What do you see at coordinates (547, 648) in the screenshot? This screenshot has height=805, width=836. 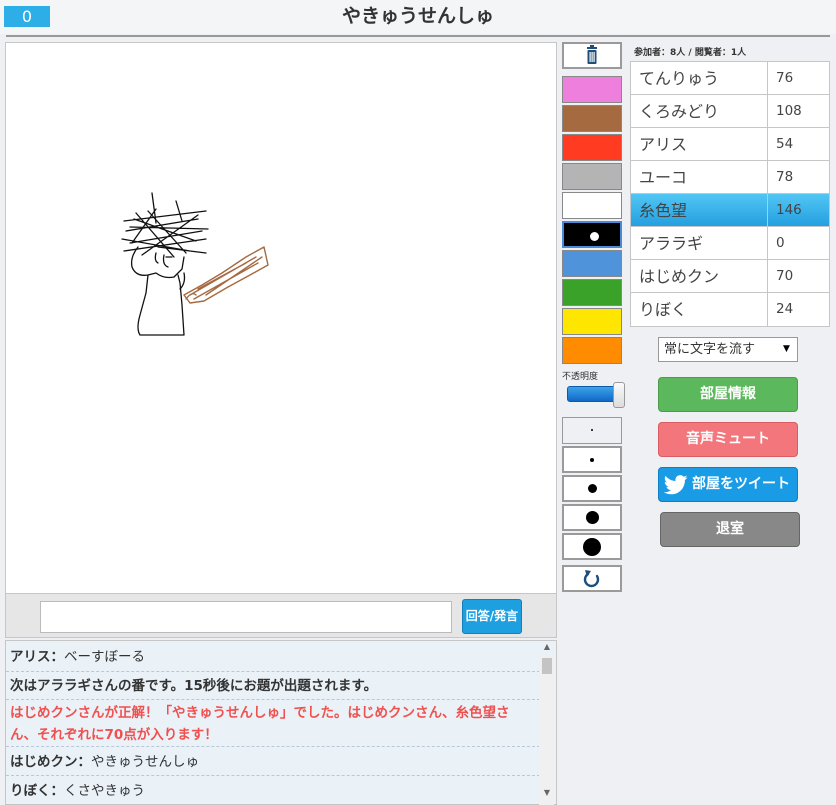 I see `scroll-up-arrow-icon: ▲` at bounding box center [547, 648].